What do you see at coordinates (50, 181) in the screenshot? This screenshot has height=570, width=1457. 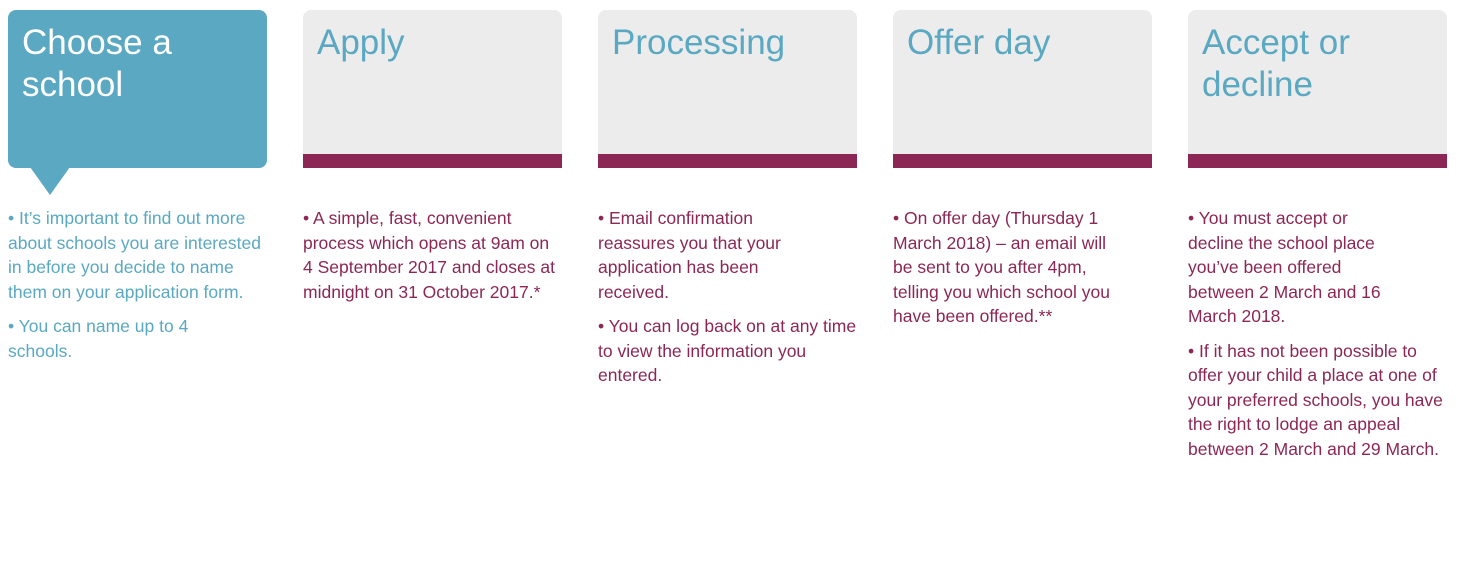 I see `step-pointer` at bounding box center [50, 181].